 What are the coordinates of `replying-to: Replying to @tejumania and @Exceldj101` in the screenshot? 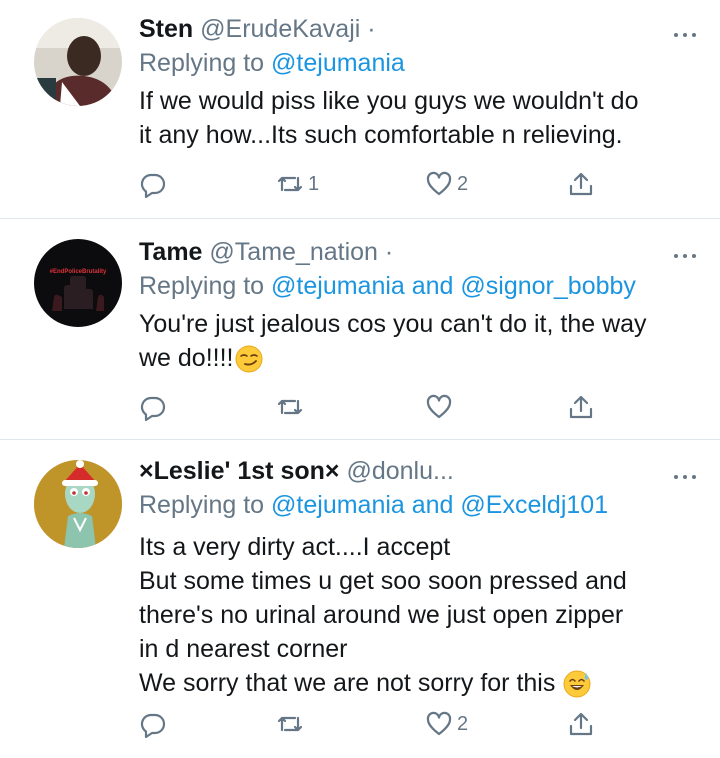 It's located at (419, 505).